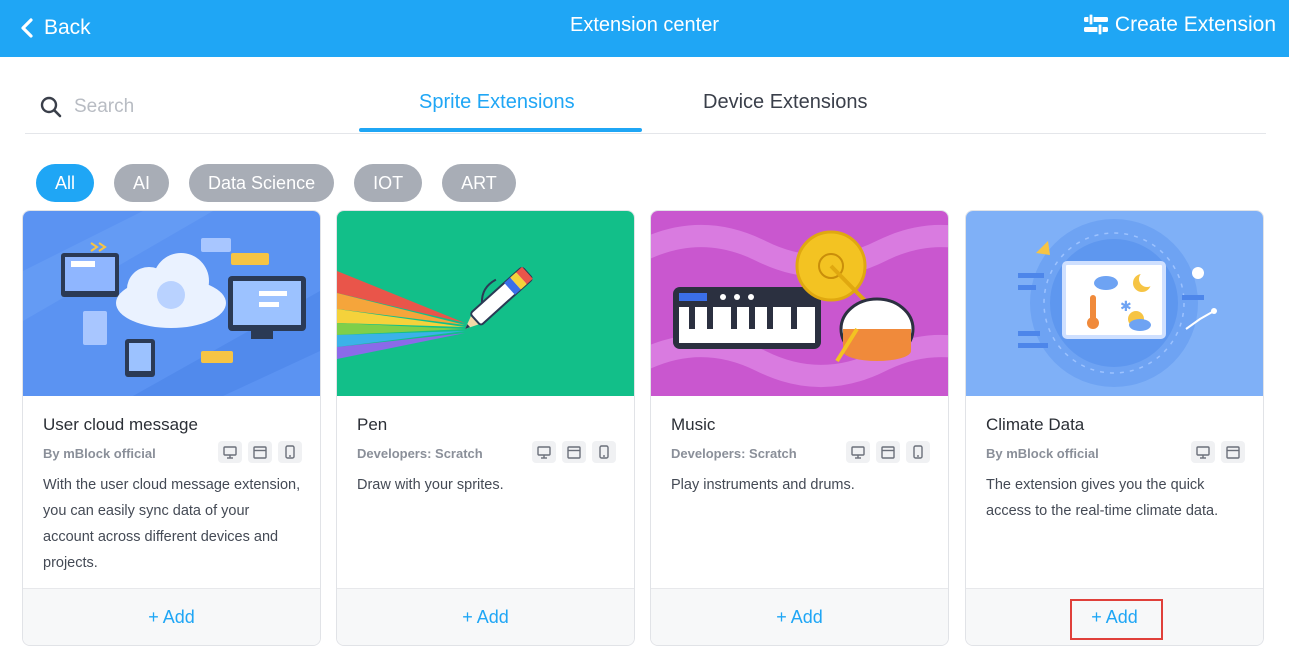  What do you see at coordinates (1114, 303) in the screenshot?
I see `card-illustration-climate: ✱` at bounding box center [1114, 303].